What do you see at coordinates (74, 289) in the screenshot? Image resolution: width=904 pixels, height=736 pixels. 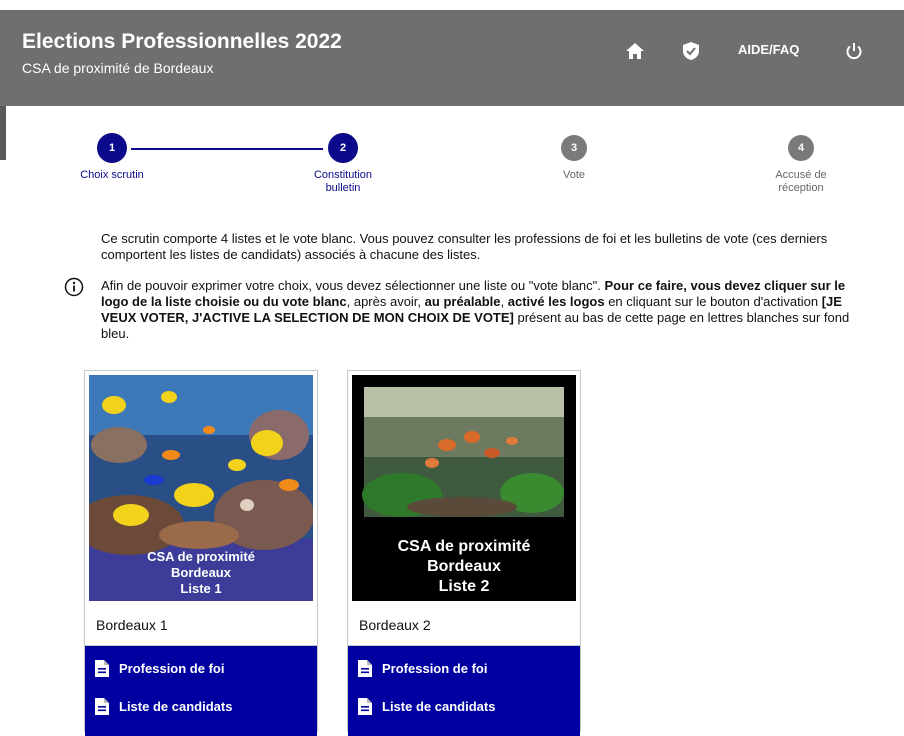 I see `info-icon` at bounding box center [74, 289].